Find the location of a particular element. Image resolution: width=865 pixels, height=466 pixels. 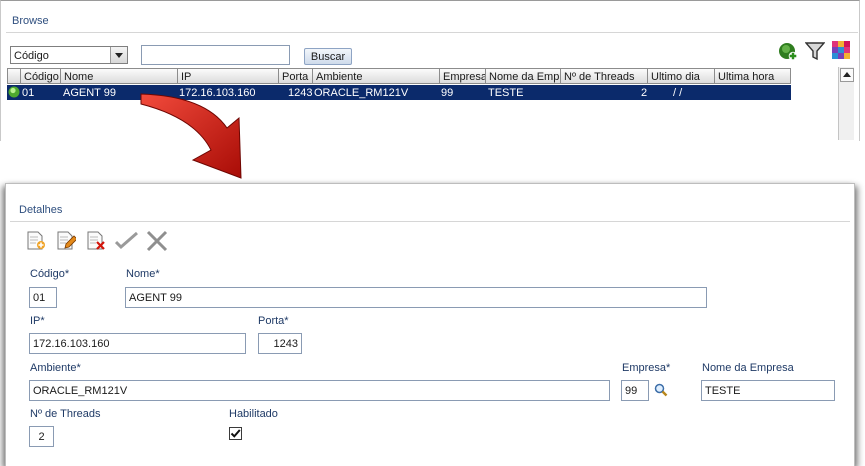

check-icon is located at coordinates (235, 433).